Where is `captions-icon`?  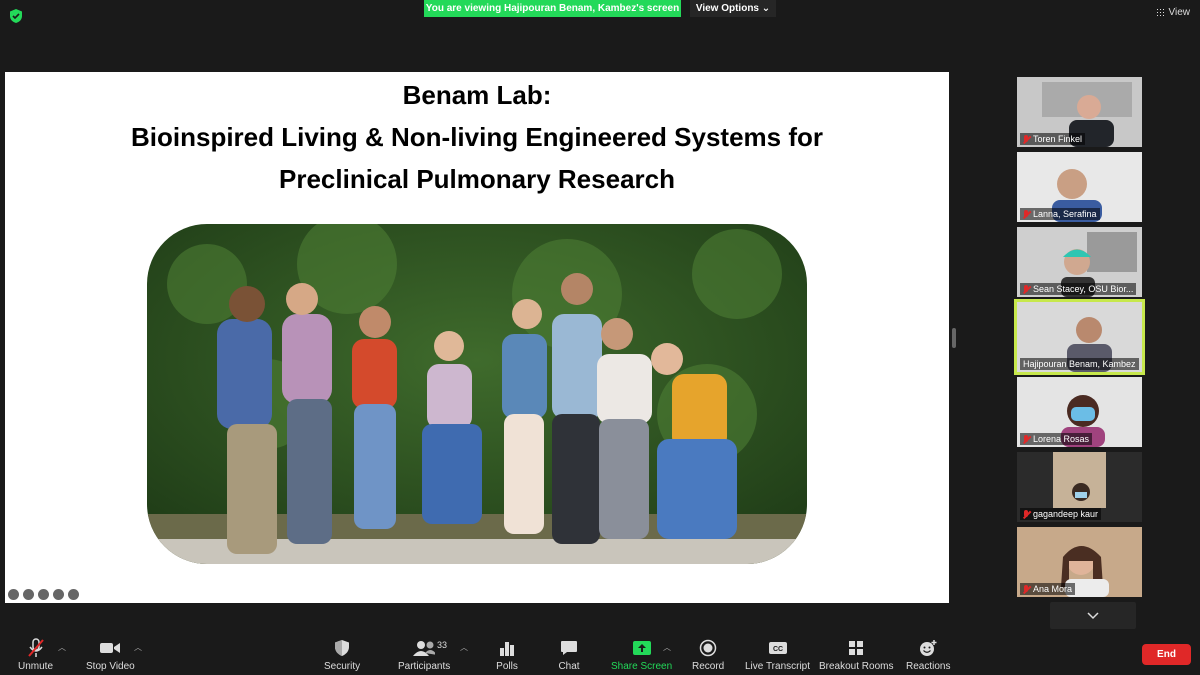 captions-icon is located at coordinates (43, 594).